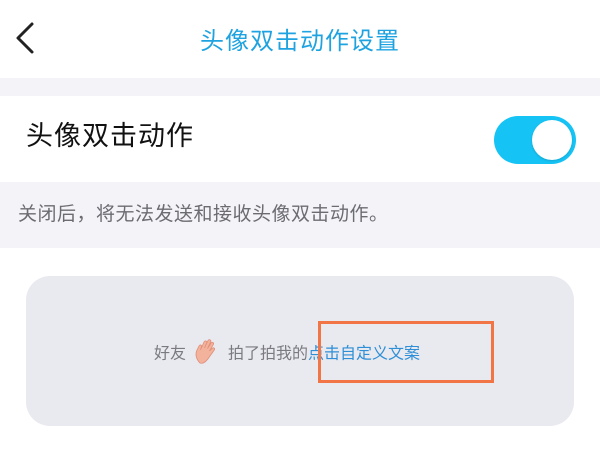  What do you see at coordinates (110, 136) in the screenshot?
I see `setting-label: 头像双击动作` at bounding box center [110, 136].